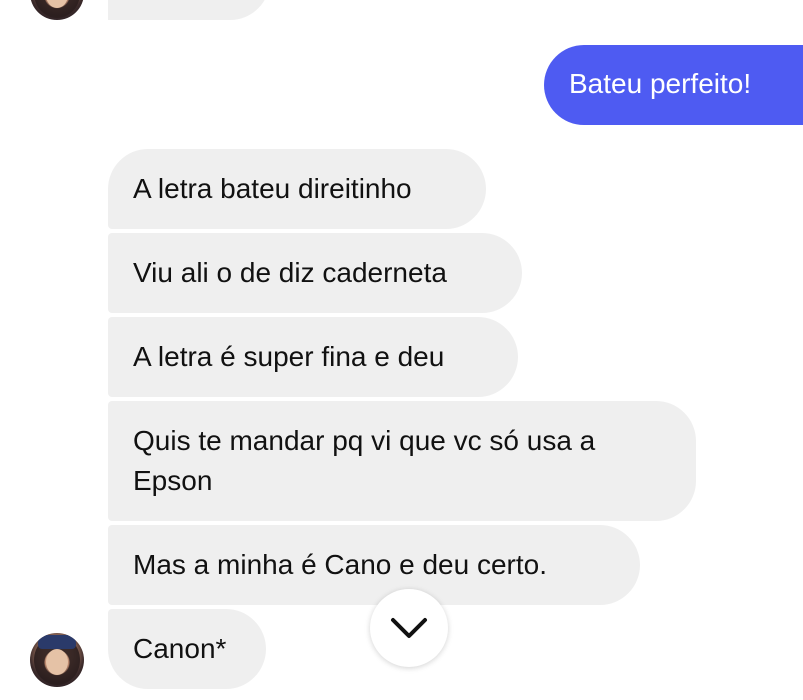  Describe the element at coordinates (289, 356) in the screenshot. I see `message-text: A letra é super fina e deu` at that location.